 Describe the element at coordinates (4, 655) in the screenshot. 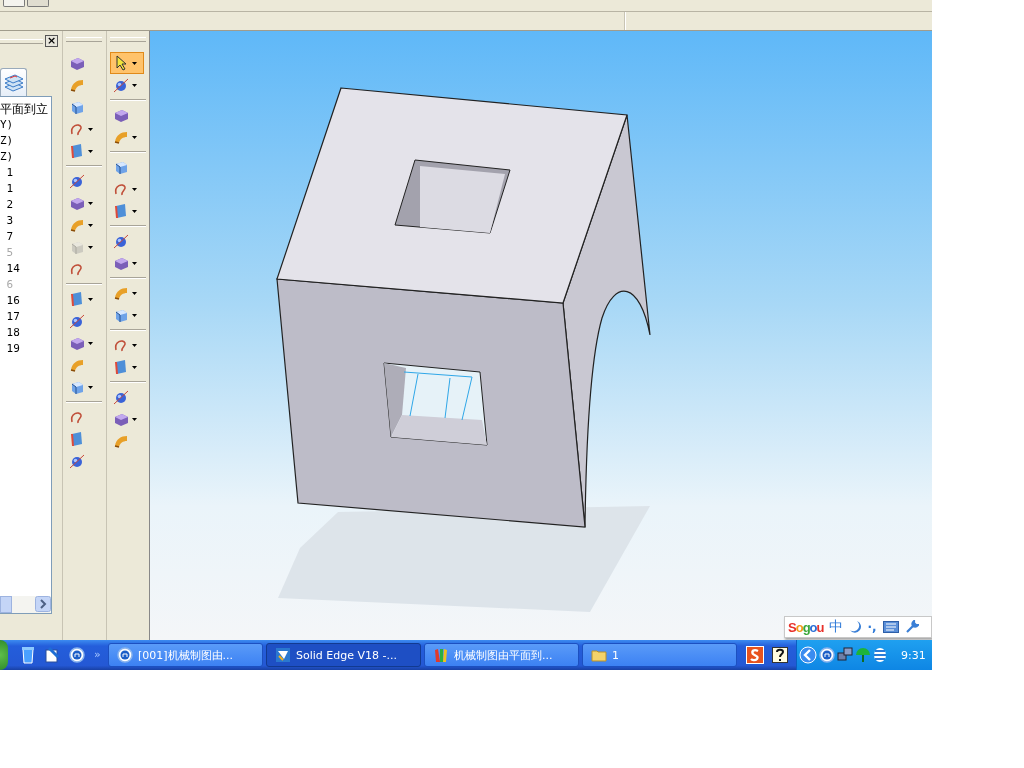

I see `start-button` at that location.